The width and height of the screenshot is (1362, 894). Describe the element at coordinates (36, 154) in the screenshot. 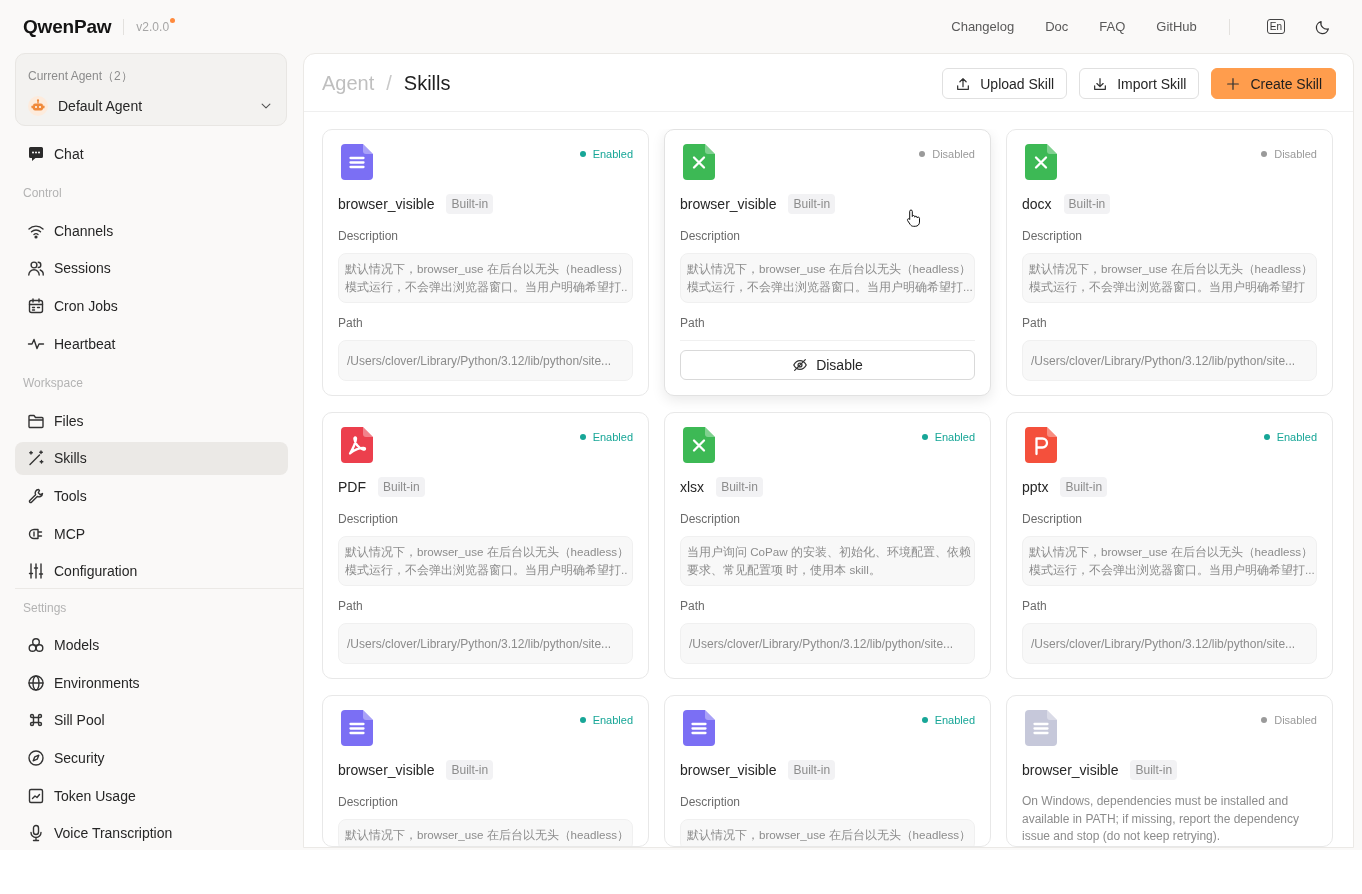

I see `chat-bubble-icon` at that location.